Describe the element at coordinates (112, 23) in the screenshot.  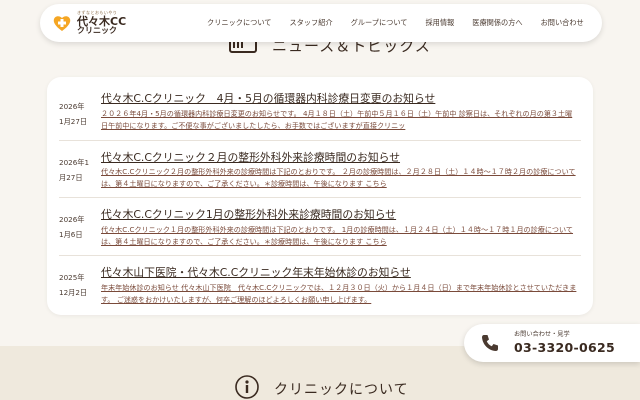
I see `logo: きずなとおもいやり 代々木CC クリニック` at that location.